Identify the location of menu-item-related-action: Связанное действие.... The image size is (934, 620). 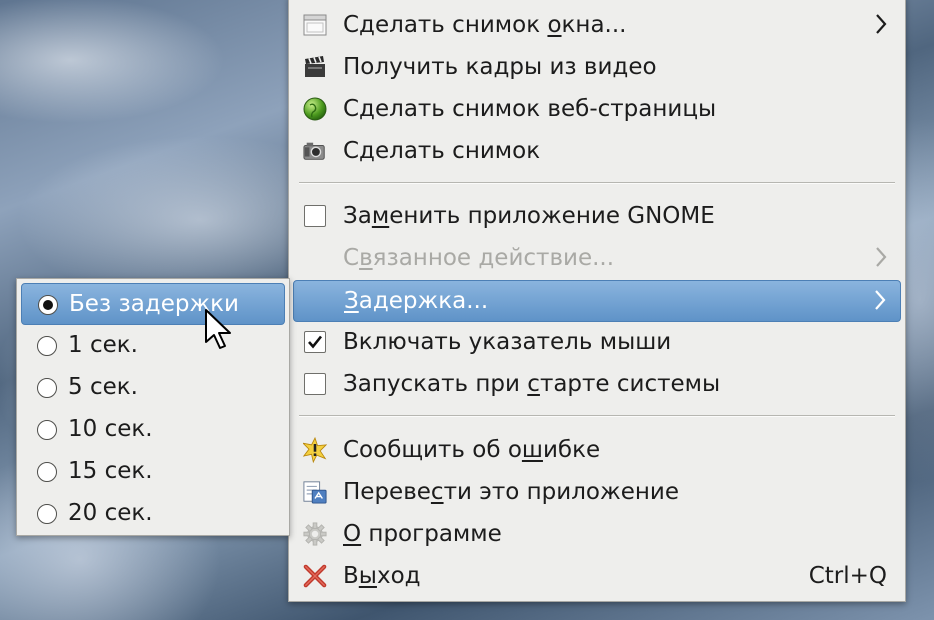
(597, 258).